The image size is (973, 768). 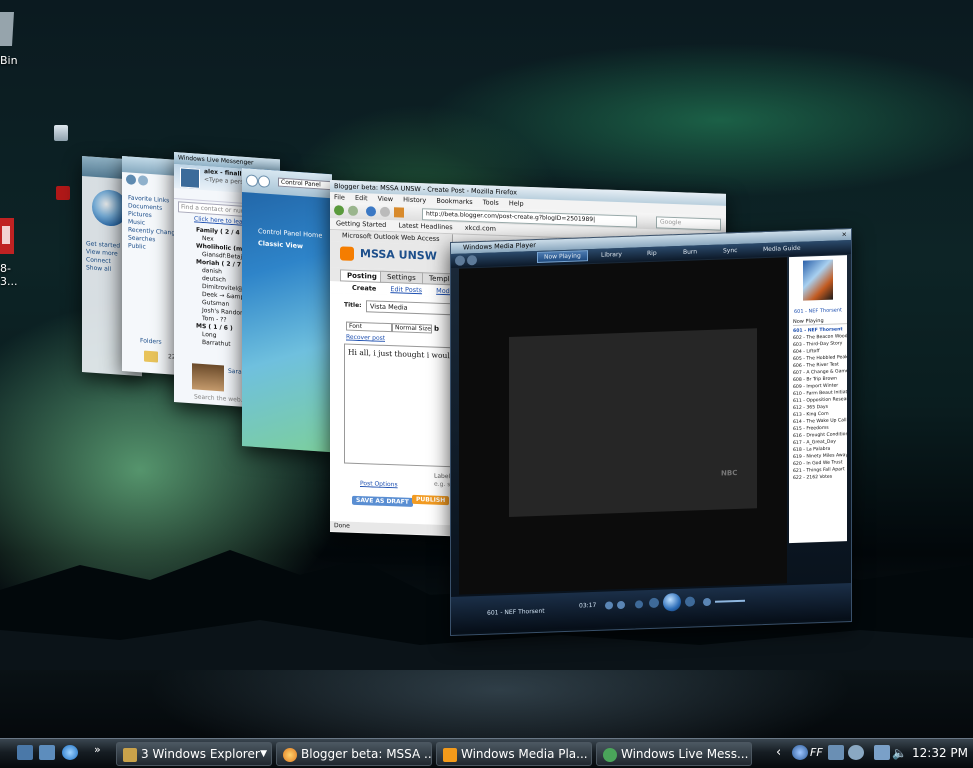 I want to click on blog-name: MSSA UNSW, so click(x=398, y=255).